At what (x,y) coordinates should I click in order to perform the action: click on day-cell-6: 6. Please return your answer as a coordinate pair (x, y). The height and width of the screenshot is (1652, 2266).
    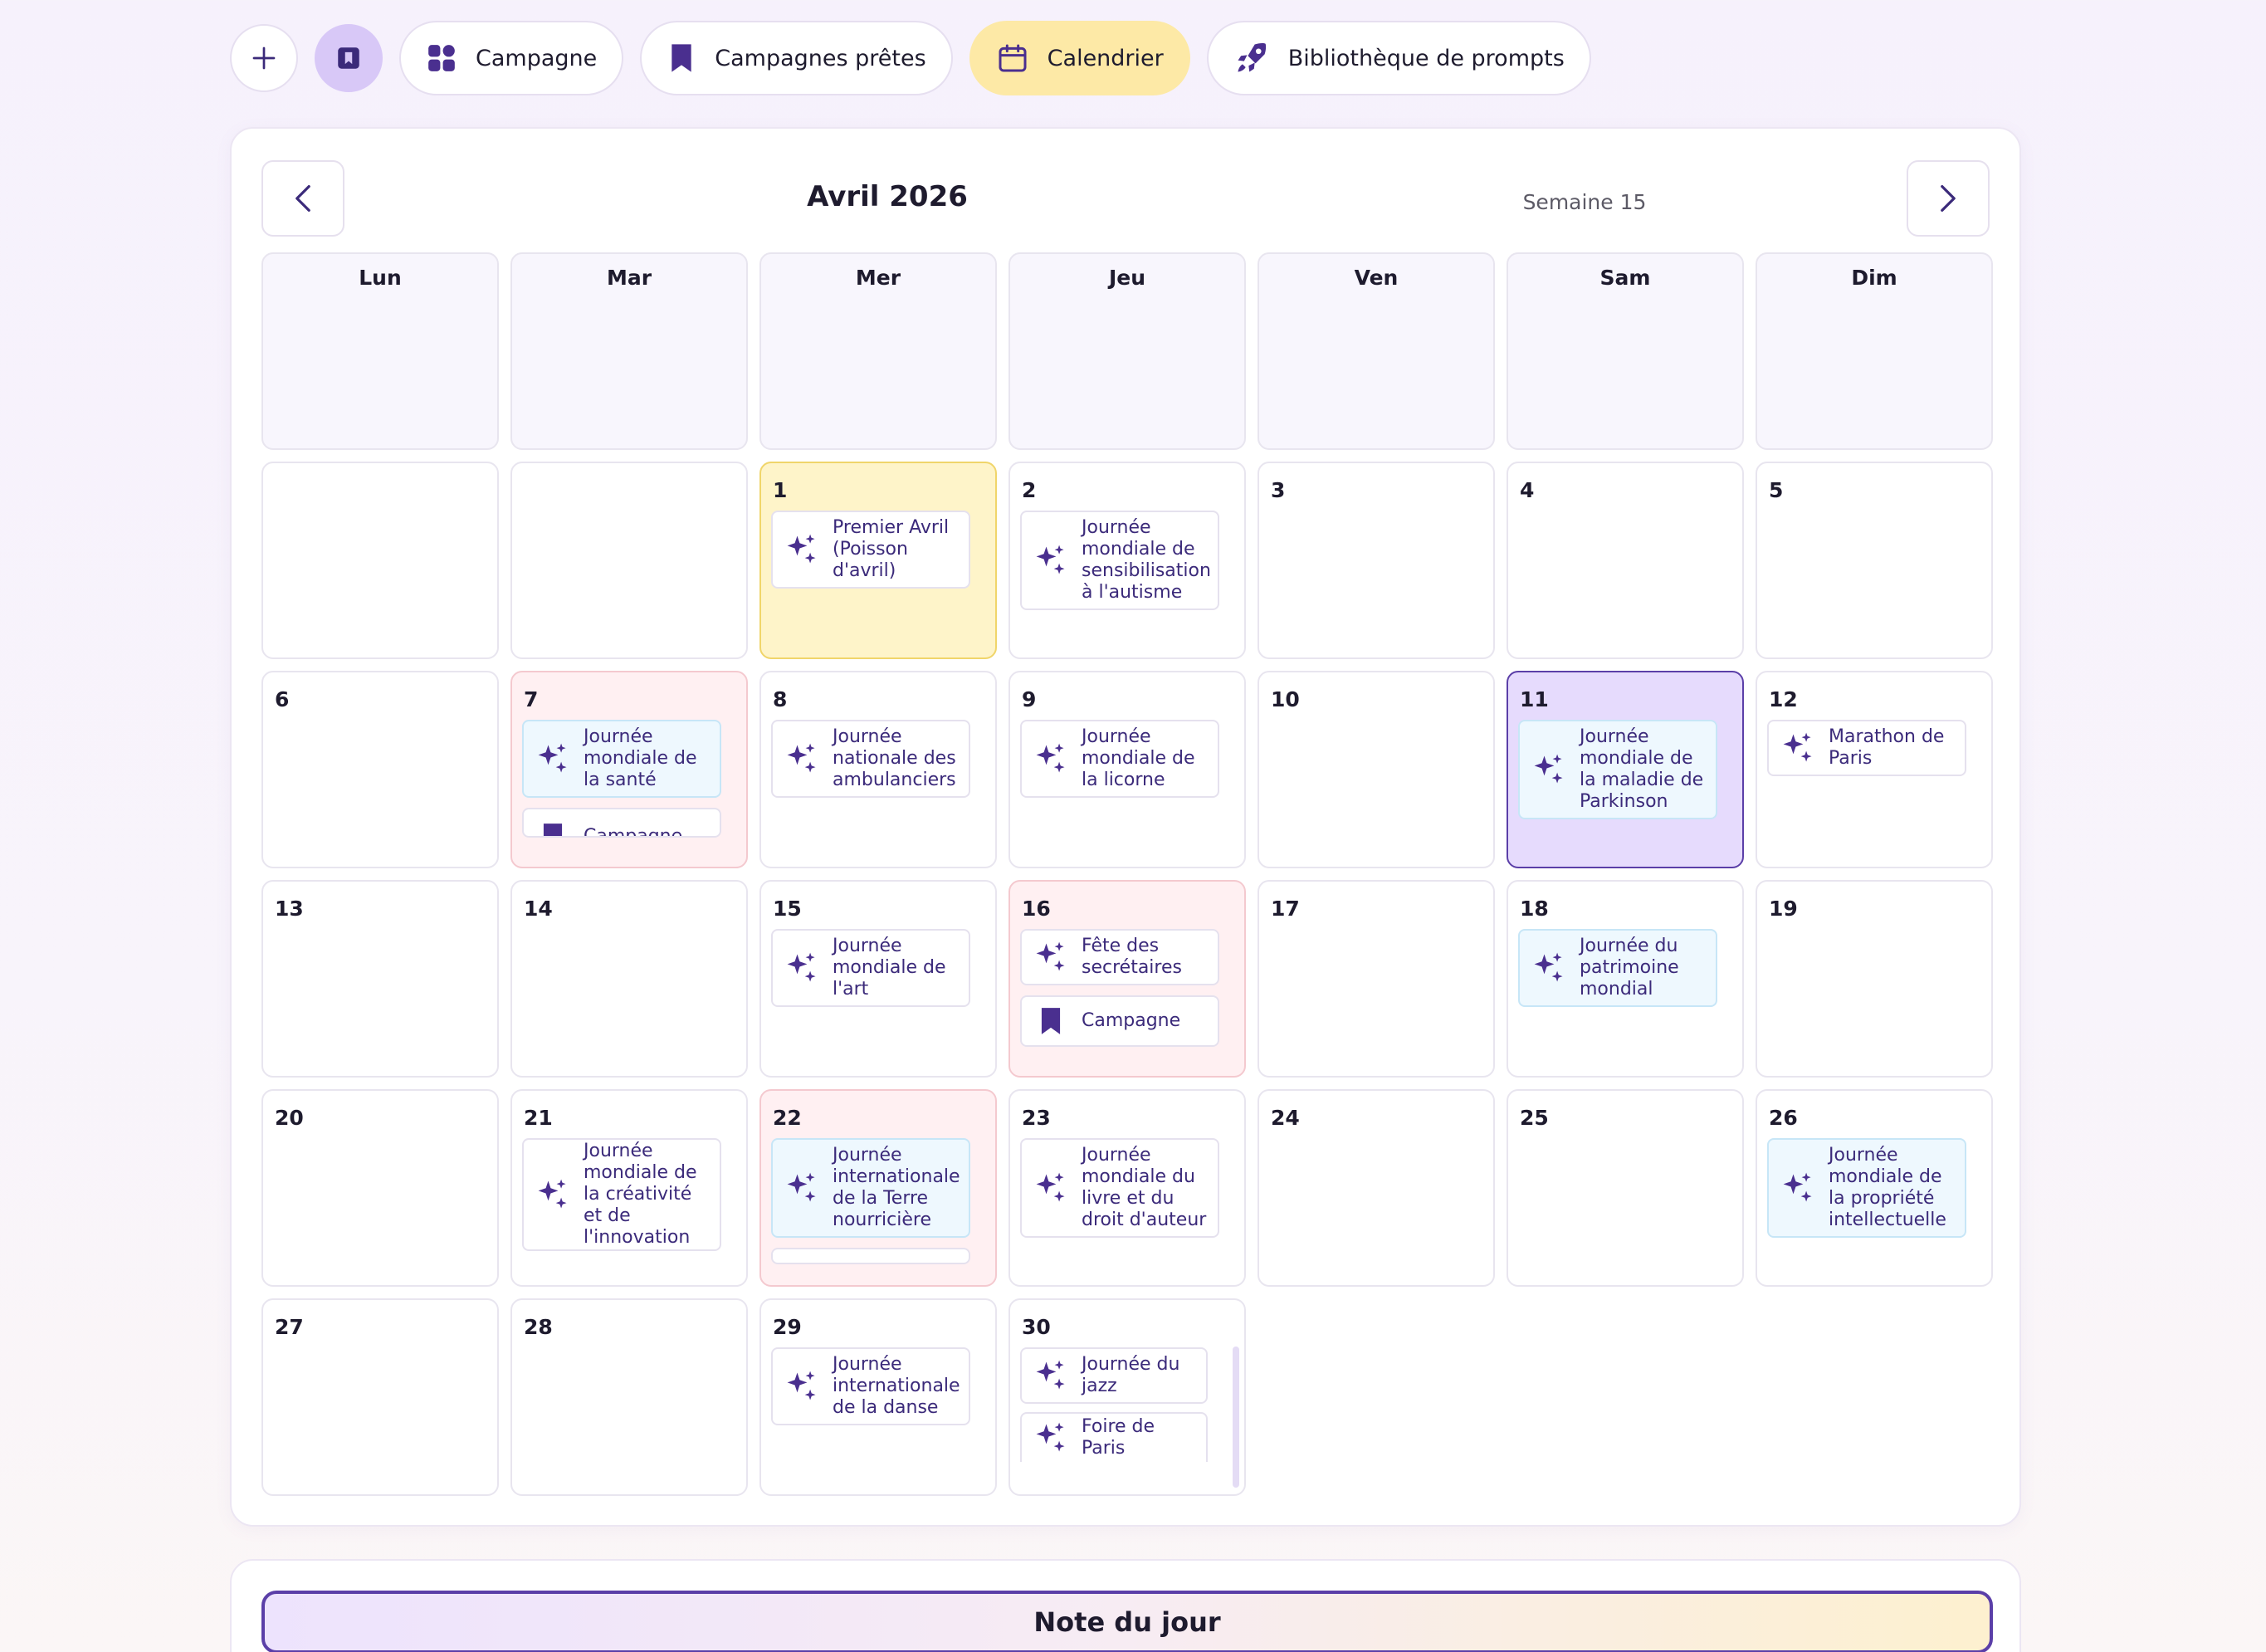
    Looking at the image, I should click on (380, 769).